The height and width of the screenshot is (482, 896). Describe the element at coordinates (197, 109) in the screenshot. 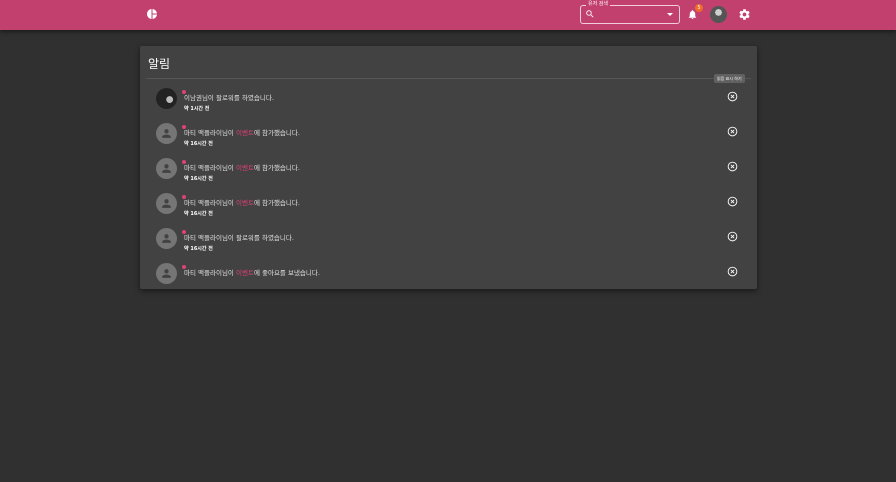

I see `notification-time: 약 1시간 전` at that location.